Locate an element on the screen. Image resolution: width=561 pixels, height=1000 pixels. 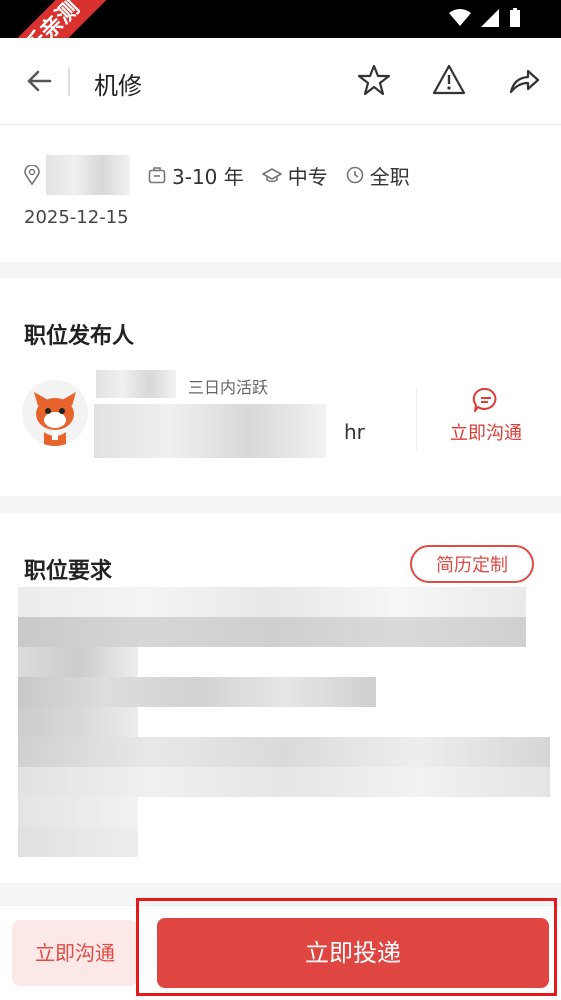
location-meta is located at coordinates (77, 175).